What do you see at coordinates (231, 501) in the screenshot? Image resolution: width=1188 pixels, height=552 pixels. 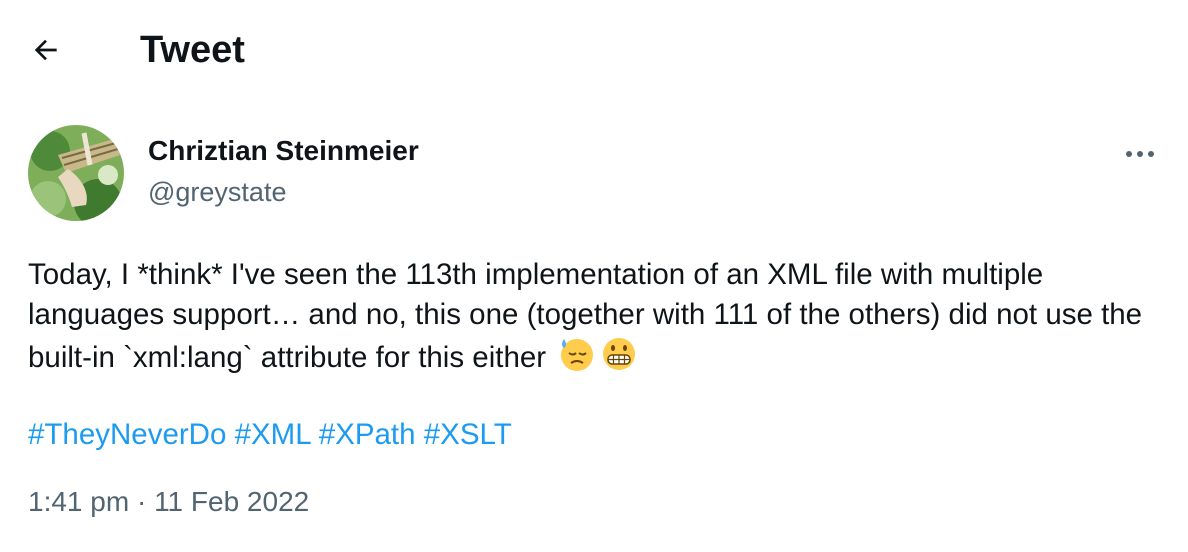 I see `tweet-date: 11 Feb 2022` at bounding box center [231, 501].